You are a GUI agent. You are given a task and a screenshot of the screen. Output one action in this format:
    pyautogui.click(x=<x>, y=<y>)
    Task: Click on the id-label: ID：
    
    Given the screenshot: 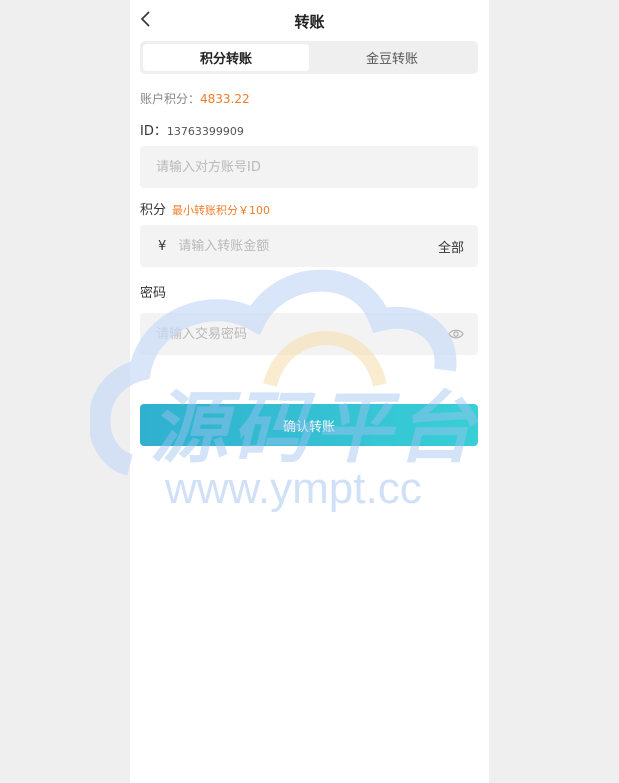 What is the action you would take?
    pyautogui.click(x=153, y=131)
    